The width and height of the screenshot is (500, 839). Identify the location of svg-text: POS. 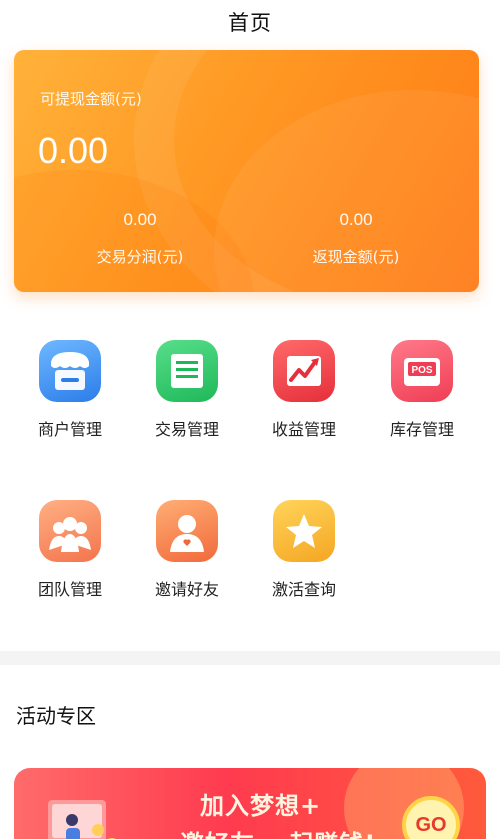
(421, 370).